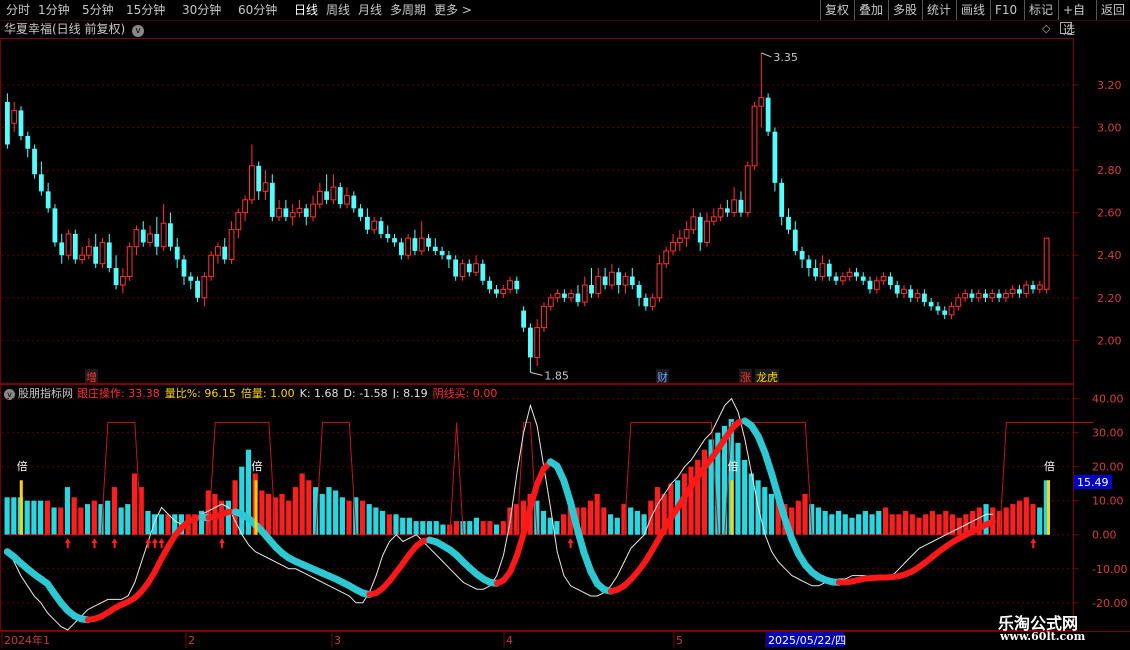  What do you see at coordinates (733, 466) in the screenshot?
I see `bei-label-2: 倍` at bounding box center [733, 466].